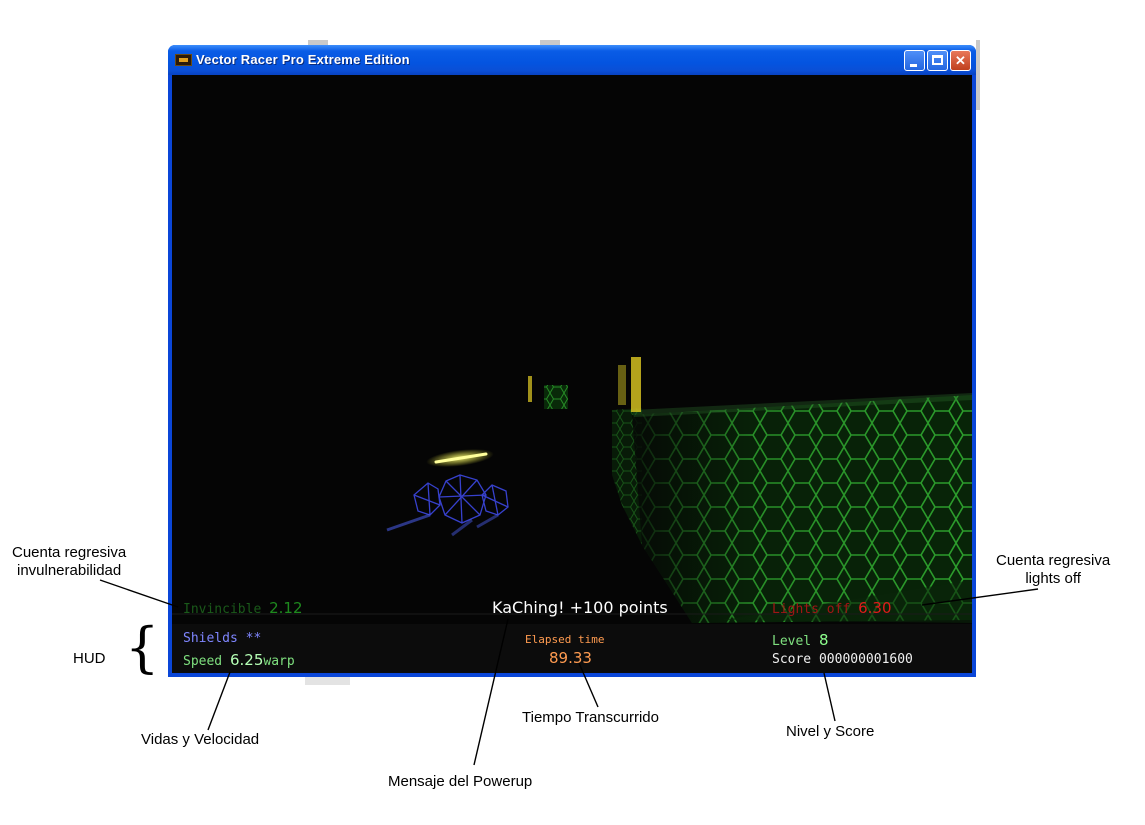  I want to click on annotation-invulnerability-line2: invulnerabilidad, so click(69, 570).